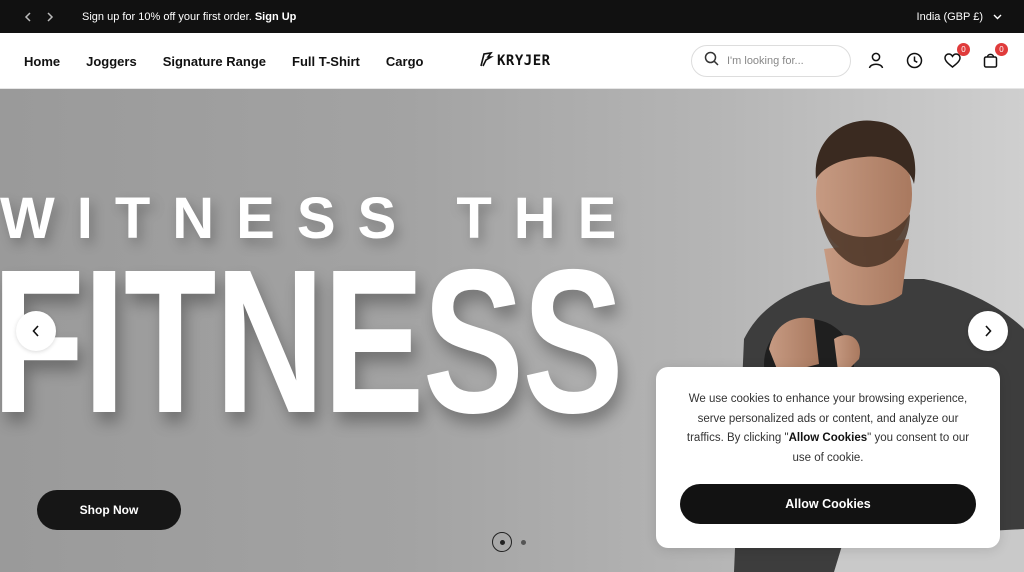 This screenshot has height=572, width=1024. What do you see at coordinates (963, 49) in the screenshot?
I see `wishlist-count-badge: 0` at bounding box center [963, 49].